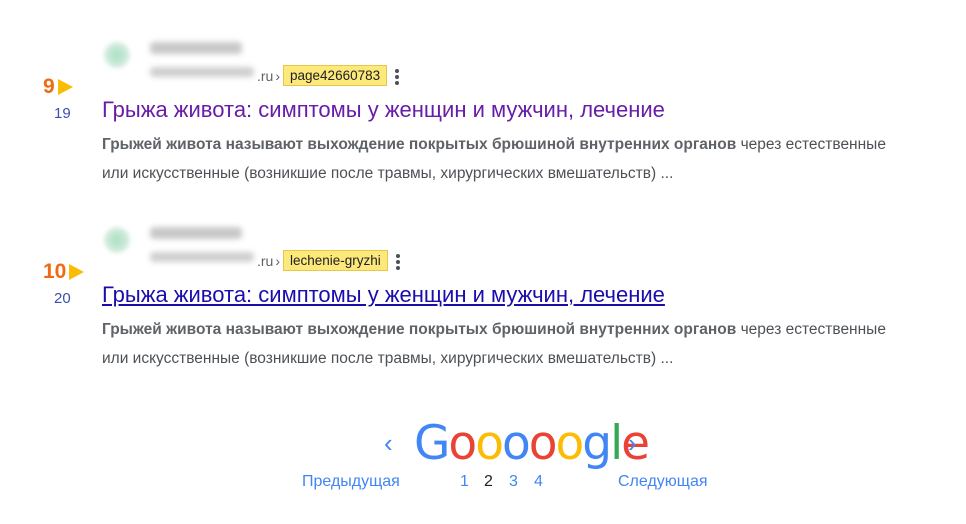 The height and width of the screenshot is (524, 966). I want to click on rank-number: 9, so click(49, 86).